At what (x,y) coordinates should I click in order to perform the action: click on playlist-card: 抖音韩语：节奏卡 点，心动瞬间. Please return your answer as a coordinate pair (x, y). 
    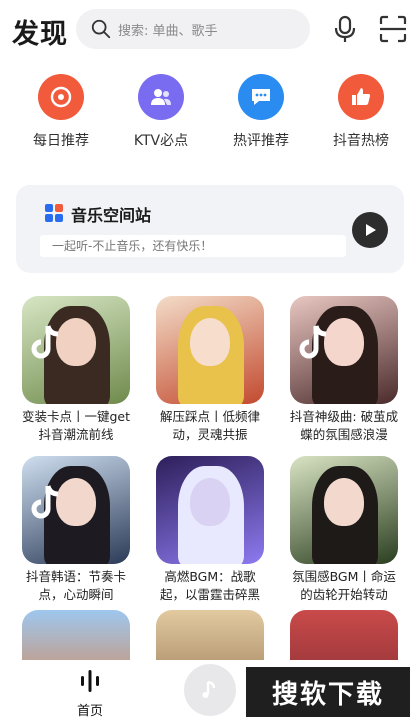
    Looking at the image, I should click on (76, 530).